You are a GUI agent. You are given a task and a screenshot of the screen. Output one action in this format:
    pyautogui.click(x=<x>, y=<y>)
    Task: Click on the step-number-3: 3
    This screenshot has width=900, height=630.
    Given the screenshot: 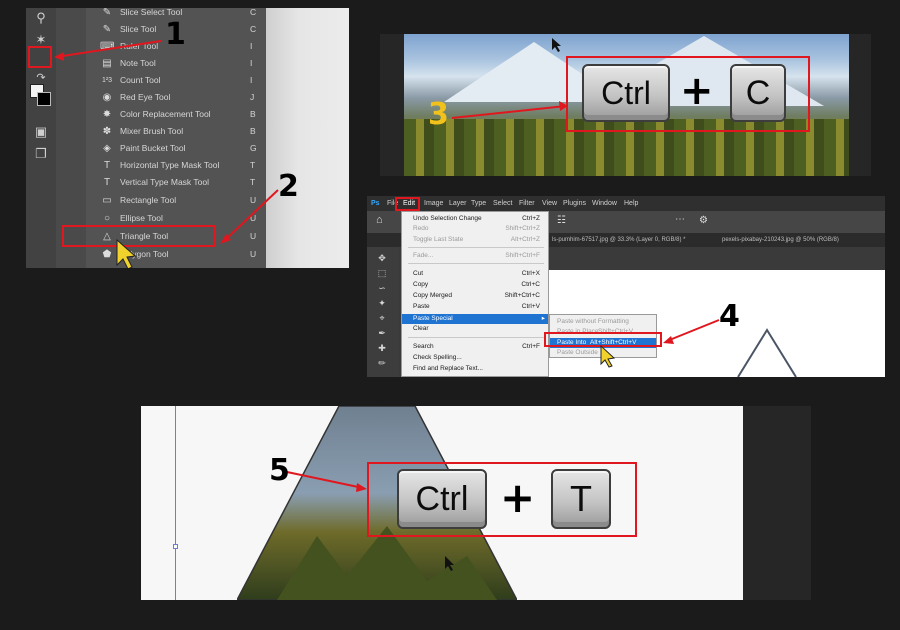 What is the action you would take?
    pyautogui.click(x=438, y=114)
    